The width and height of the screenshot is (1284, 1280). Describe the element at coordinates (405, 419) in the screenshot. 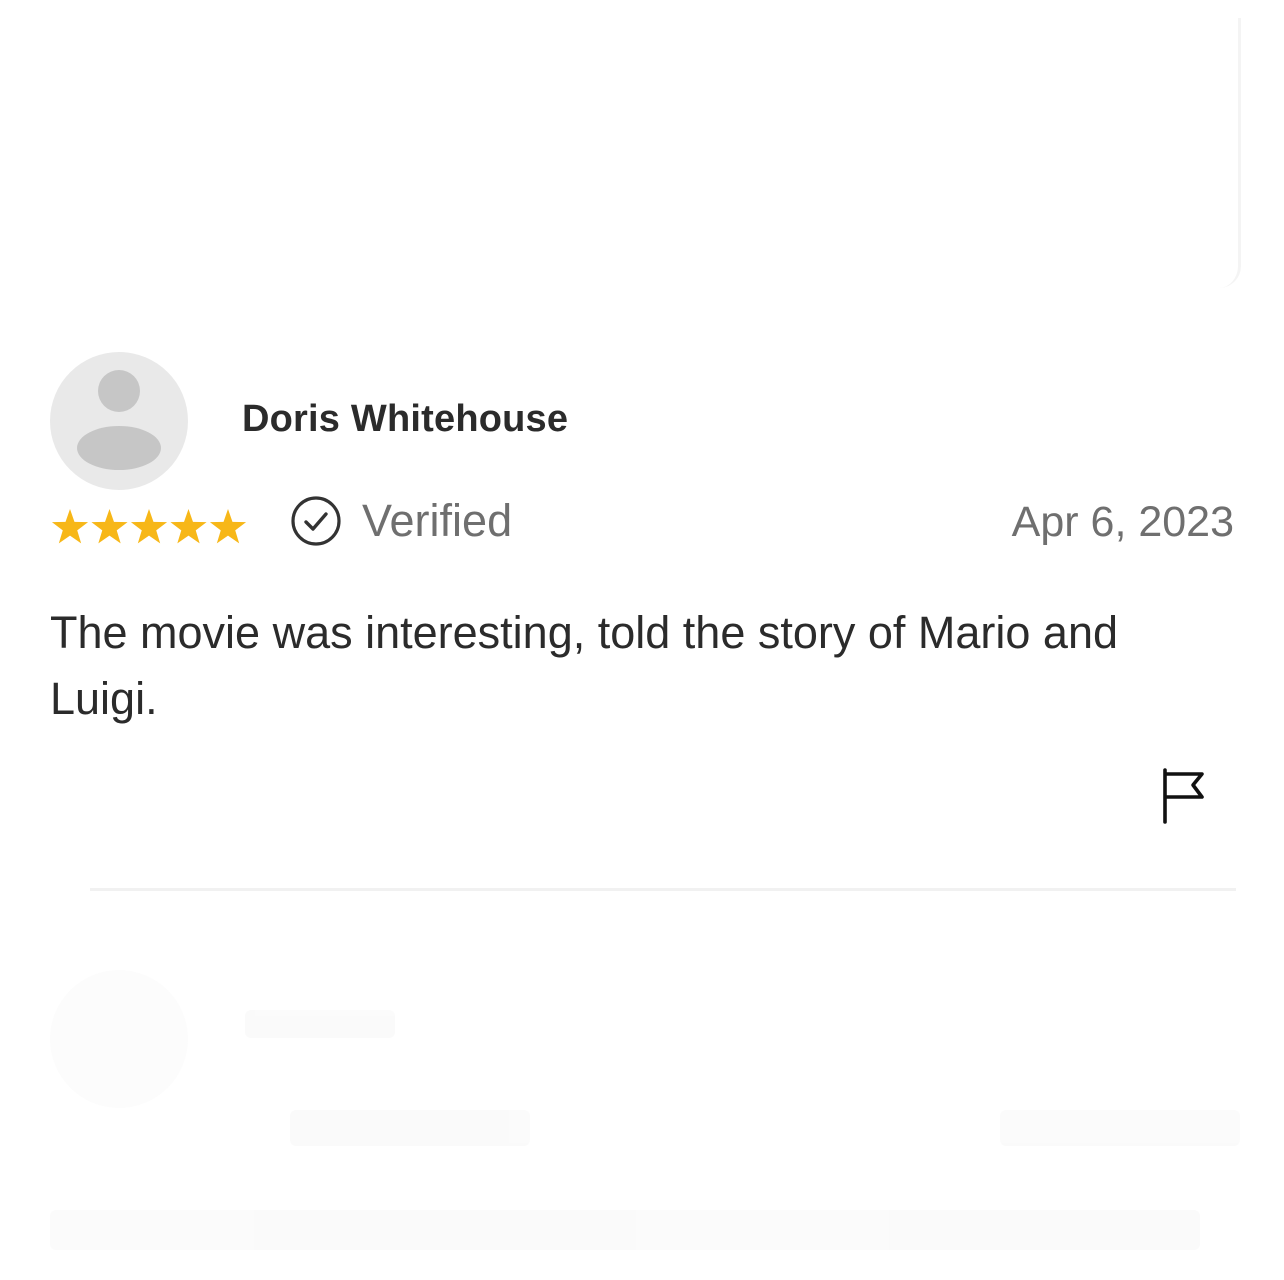

I see `author-name: Doris Whitehouse` at that location.